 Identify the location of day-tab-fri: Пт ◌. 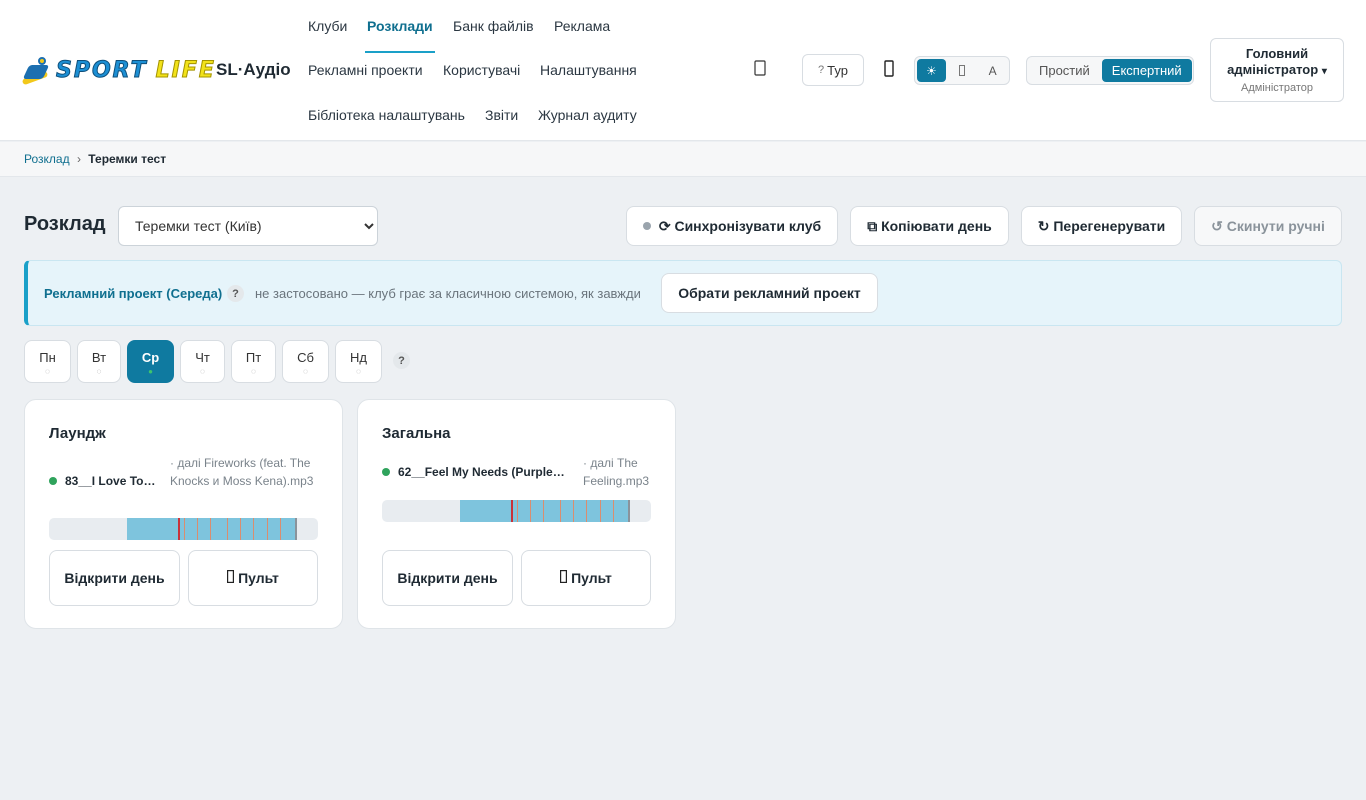
(253, 361).